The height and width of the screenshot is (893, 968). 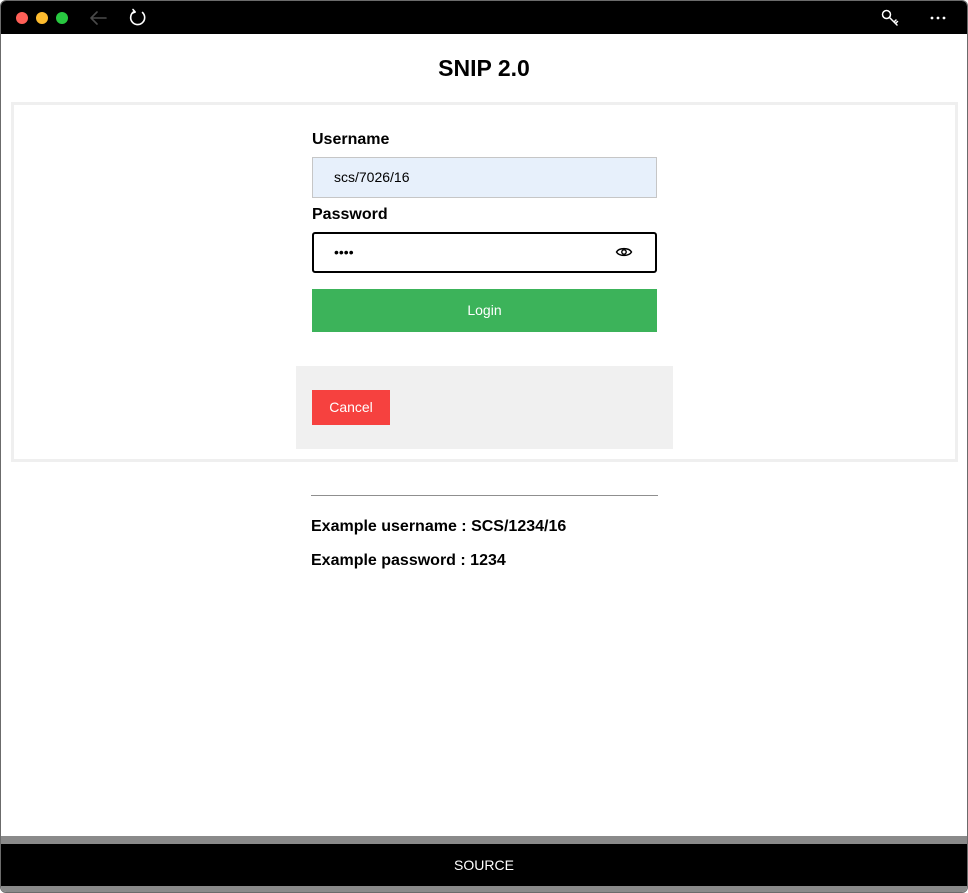 I want to click on zoom-window-button, so click(x=62, y=18).